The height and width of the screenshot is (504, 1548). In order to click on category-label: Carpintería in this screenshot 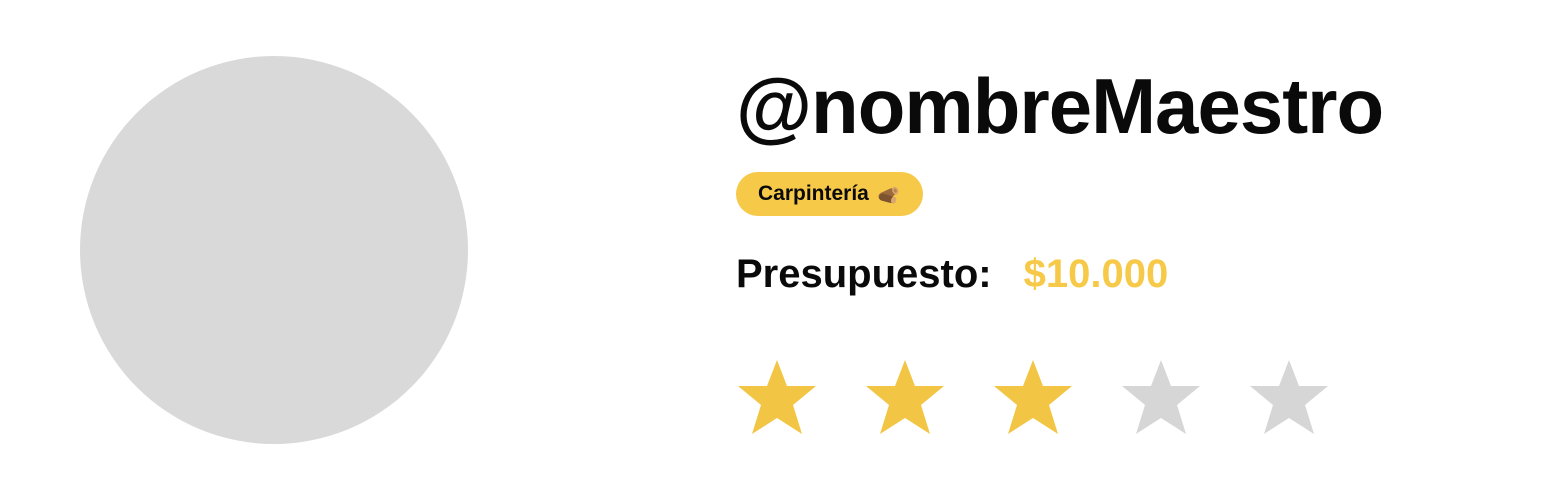, I will do `click(813, 193)`.